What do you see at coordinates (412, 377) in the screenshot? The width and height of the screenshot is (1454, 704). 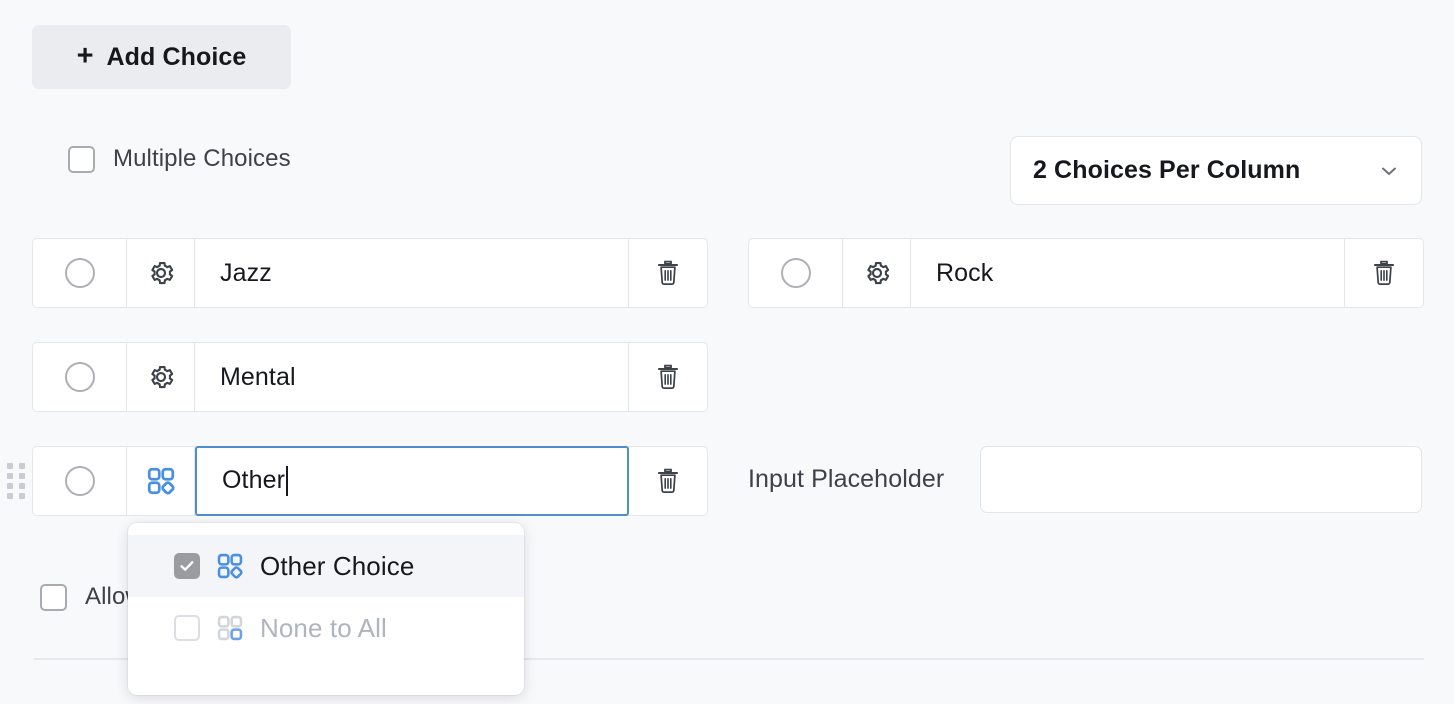 I see `choice-text-cell: Mental` at bounding box center [412, 377].